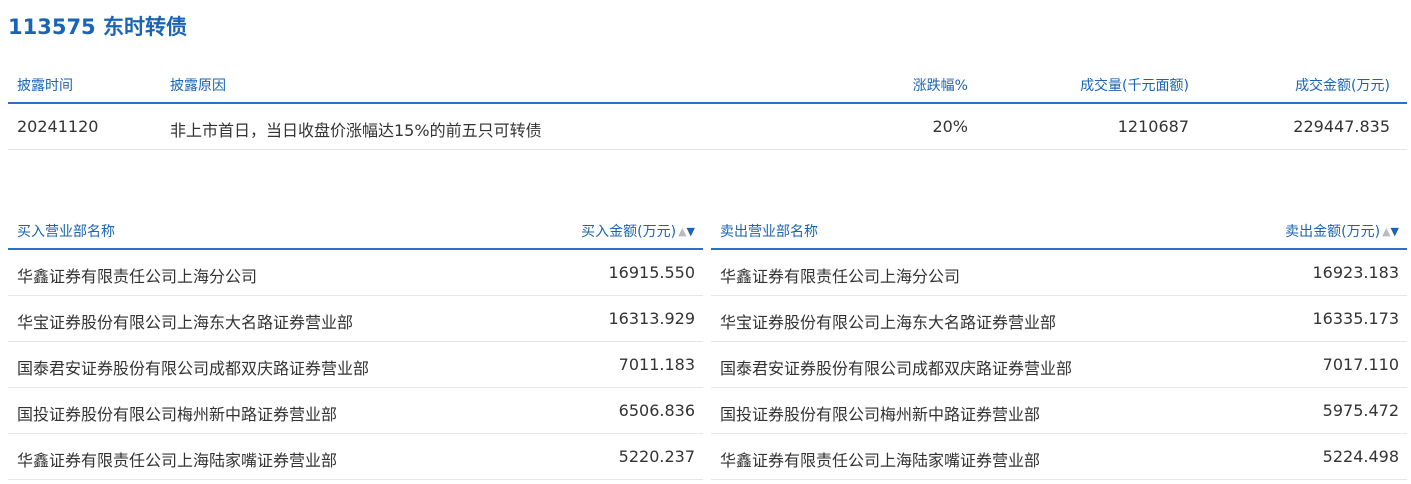 Image resolution: width=1411 pixels, height=484 pixels. I want to click on page-title: 113575 东时转债, so click(97, 27).